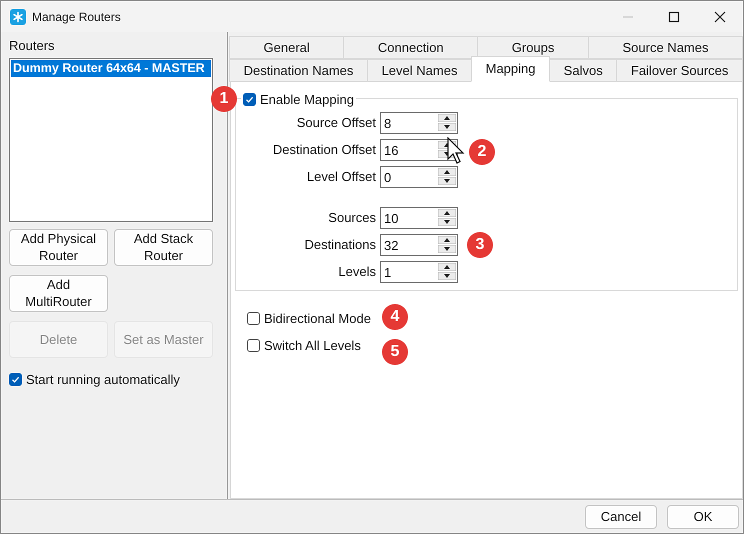 Image resolution: width=744 pixels, height=534 pixels. Describe the element at coordinates (679, 70) in the screenshot. I see `tab: Failover Sources` at that location.